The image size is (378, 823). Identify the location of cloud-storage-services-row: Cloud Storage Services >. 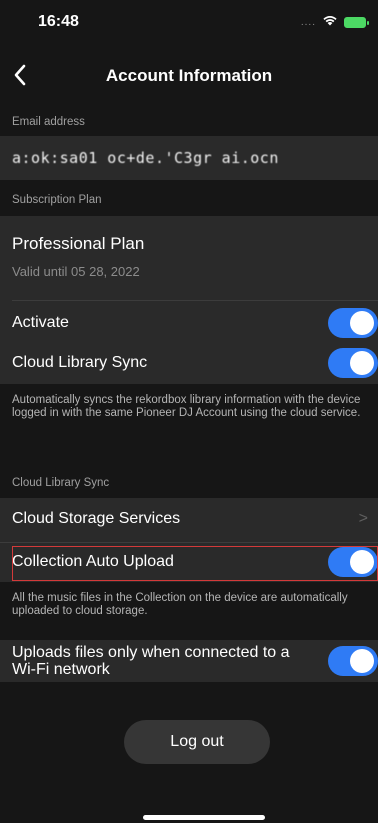
(189, 519).